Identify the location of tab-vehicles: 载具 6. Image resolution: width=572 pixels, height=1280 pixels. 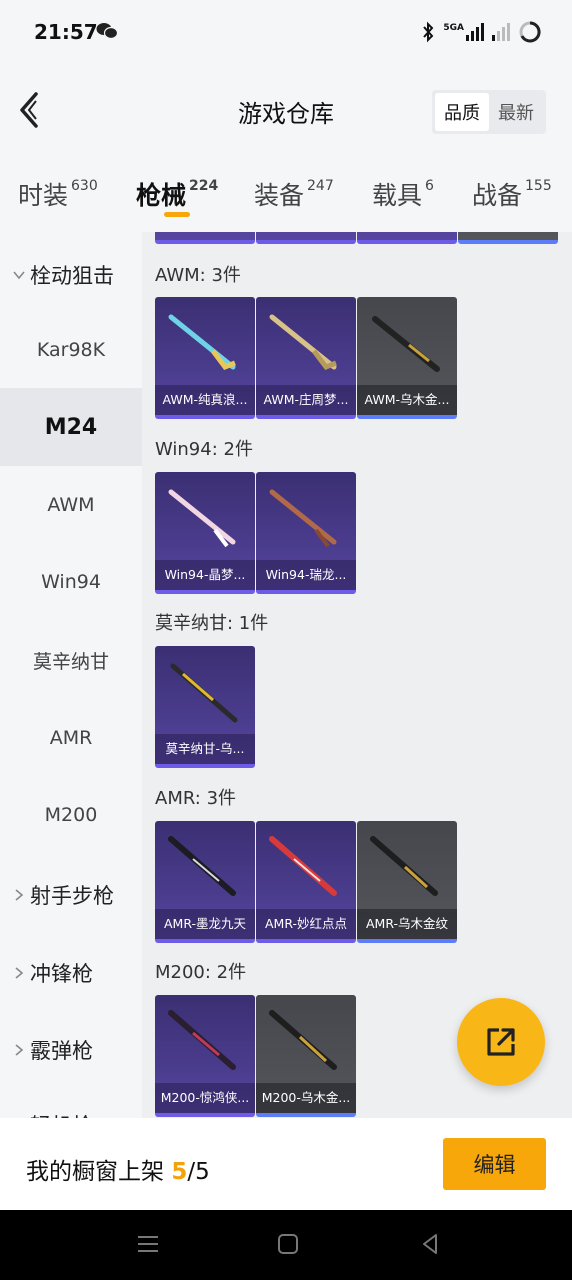
(403, 194).